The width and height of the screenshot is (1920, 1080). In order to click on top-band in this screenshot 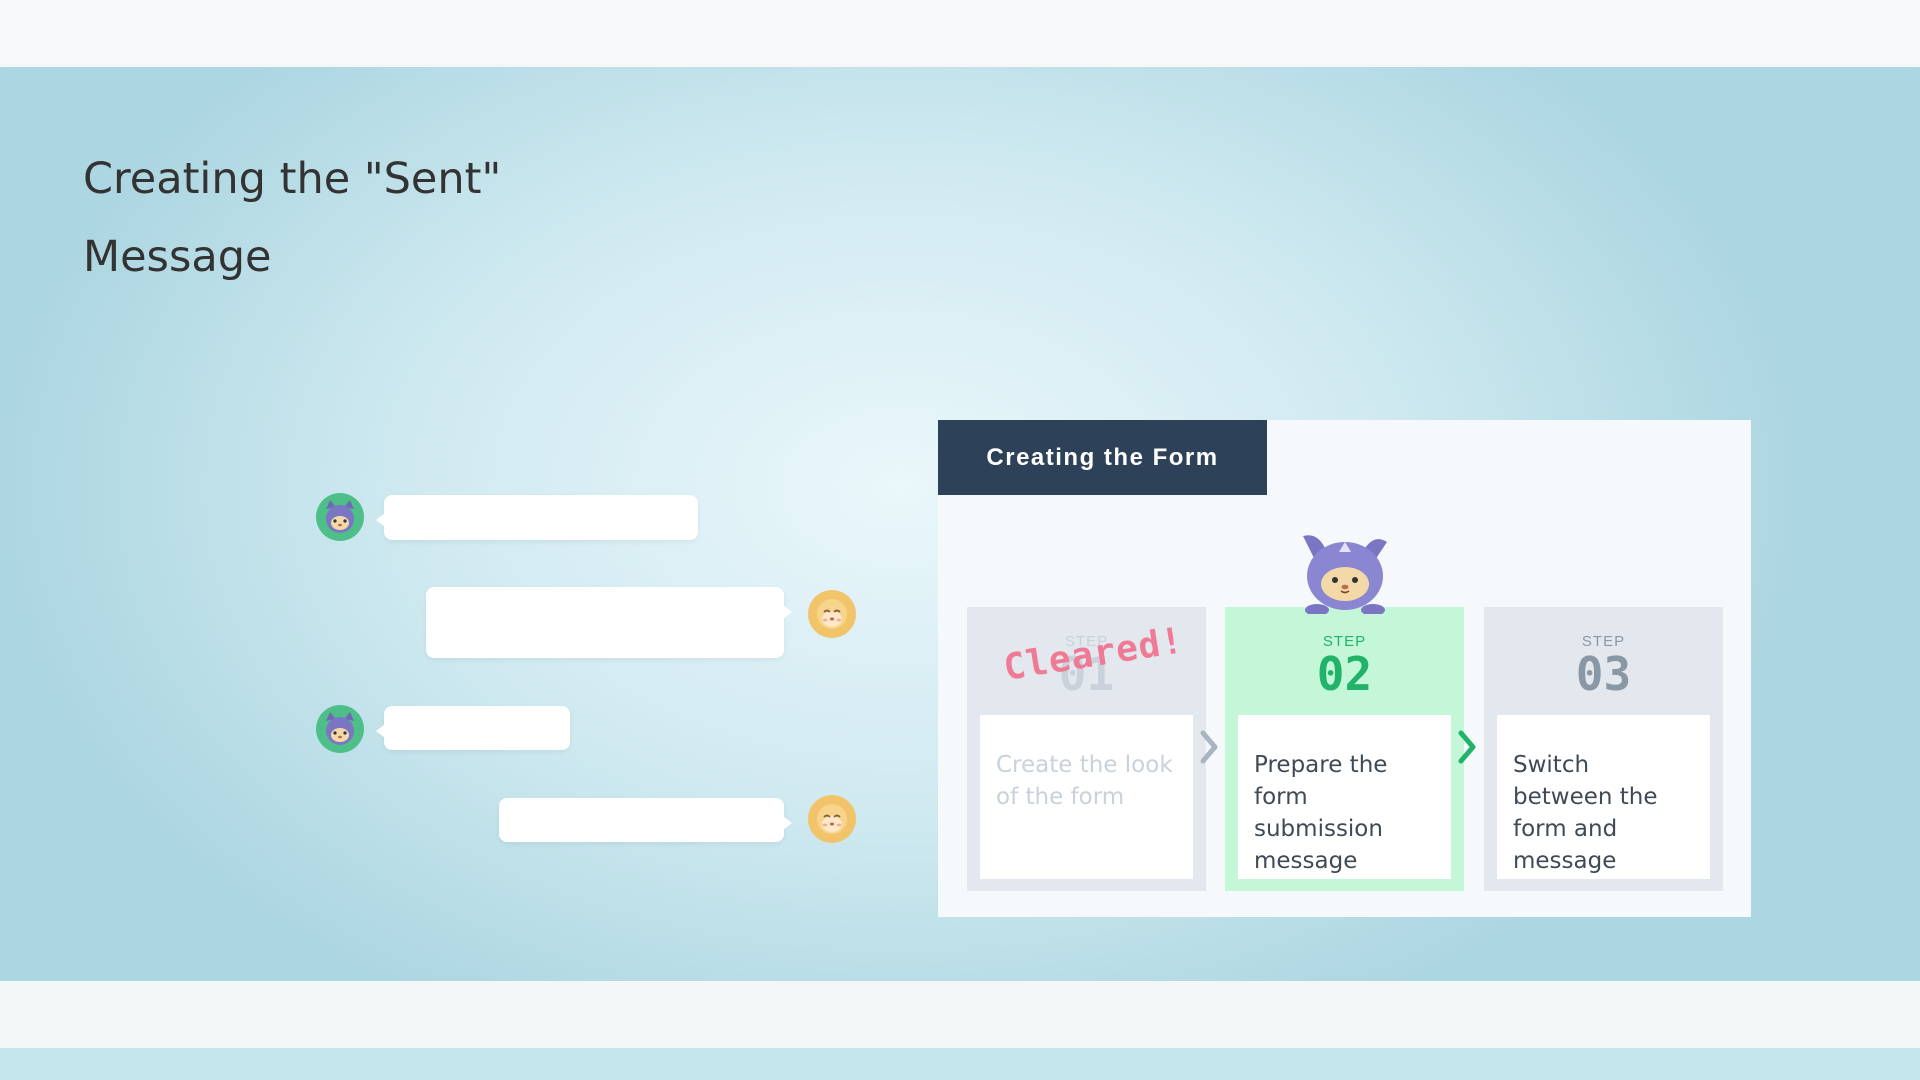, I will do `click(960, 33)`.